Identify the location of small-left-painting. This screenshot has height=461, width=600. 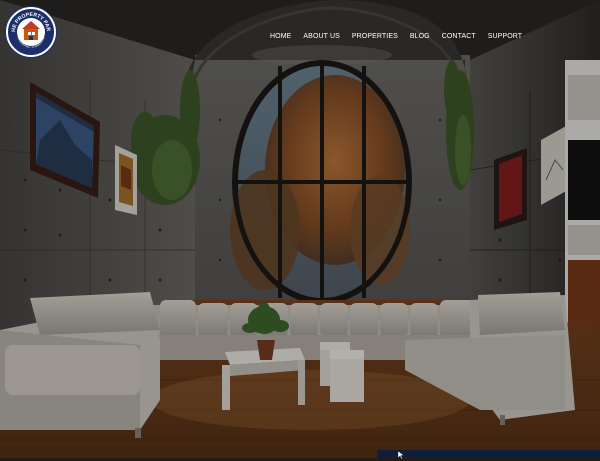
(126, 180).